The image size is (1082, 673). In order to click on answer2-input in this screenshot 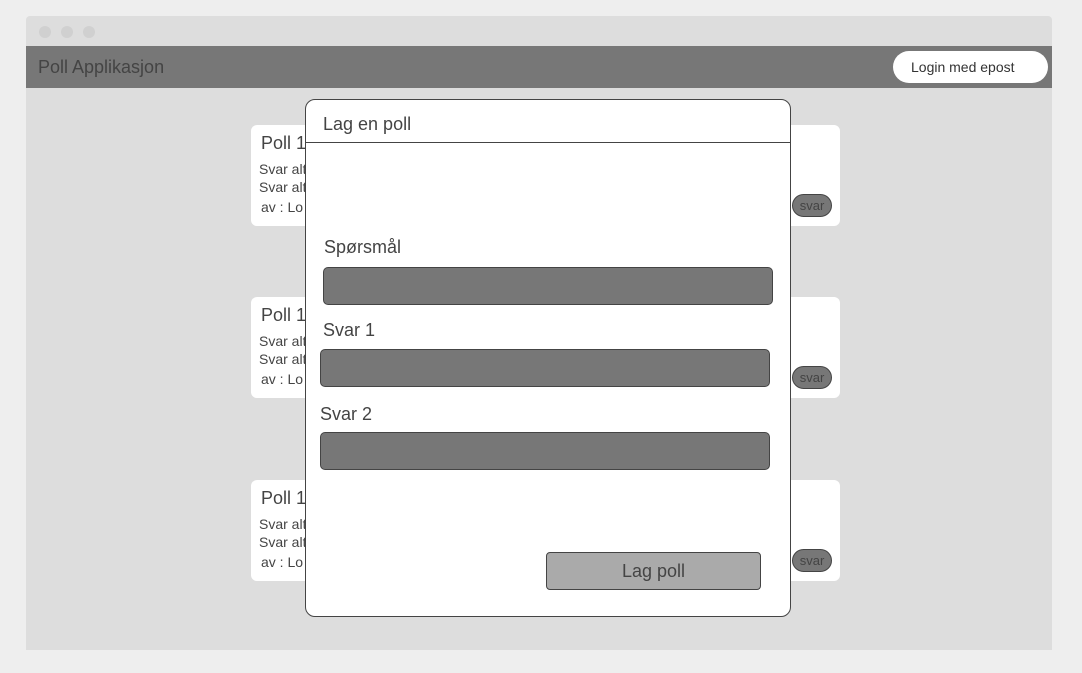, I will do `click(545, 451)`.